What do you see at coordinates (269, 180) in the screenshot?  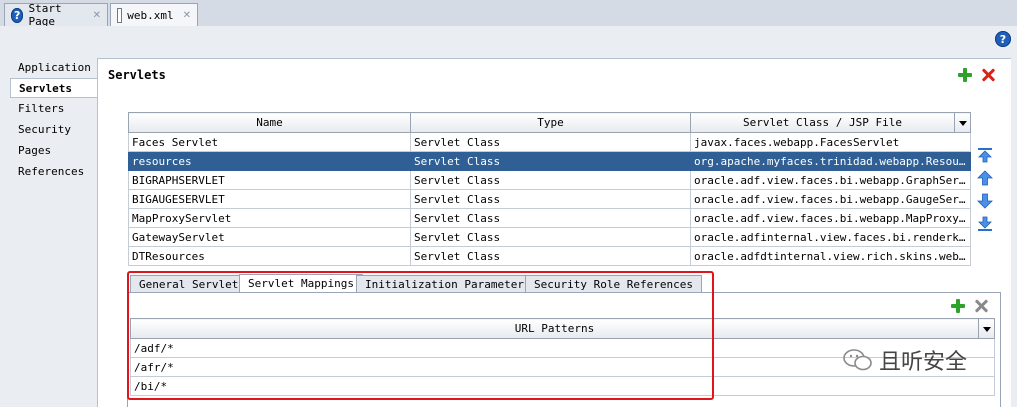 I see `servlet-name-cell: BIGRAPHSERVLET` at bounding box center [269, 180].